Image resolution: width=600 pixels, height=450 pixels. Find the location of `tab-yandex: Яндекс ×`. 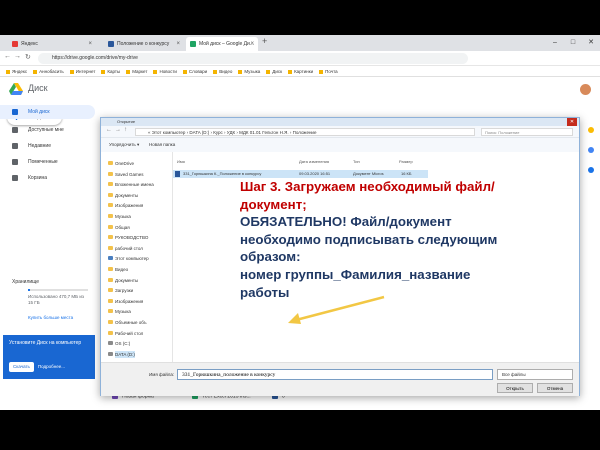

tab-yandex: Яндекс × is located at coordinates (52, 44).